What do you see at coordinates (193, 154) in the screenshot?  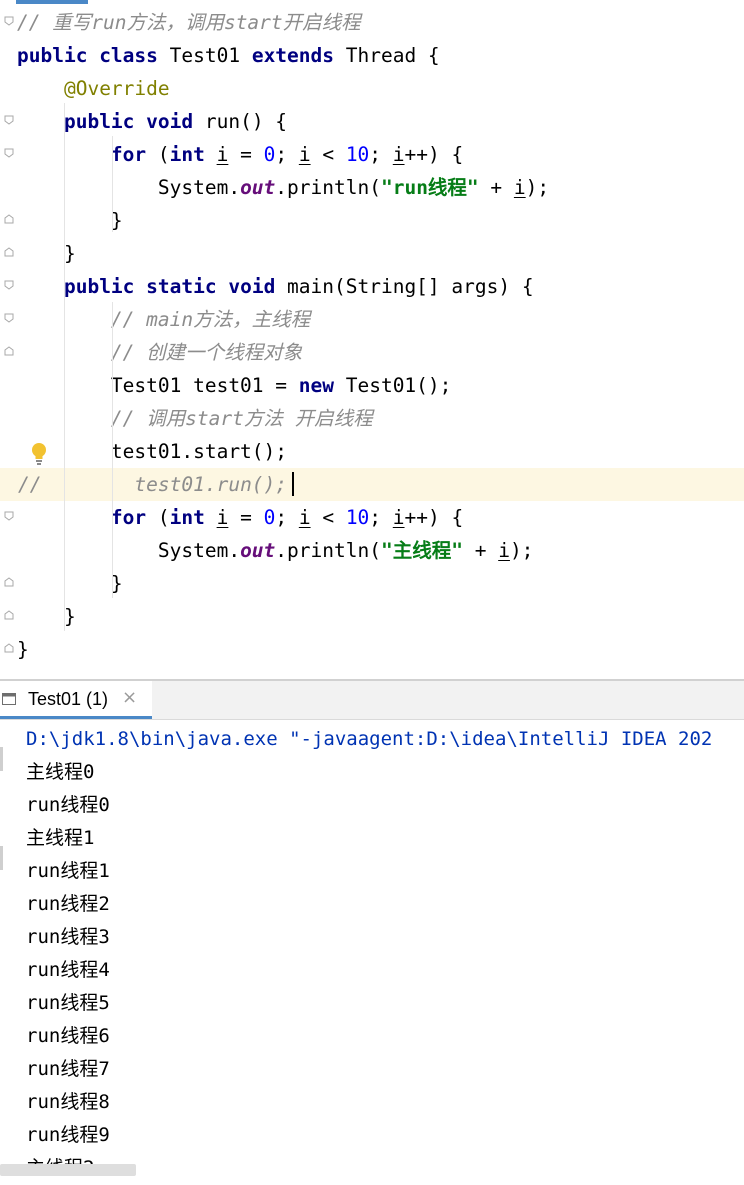 I see `code-token: int` at bounding box center [193, 154].